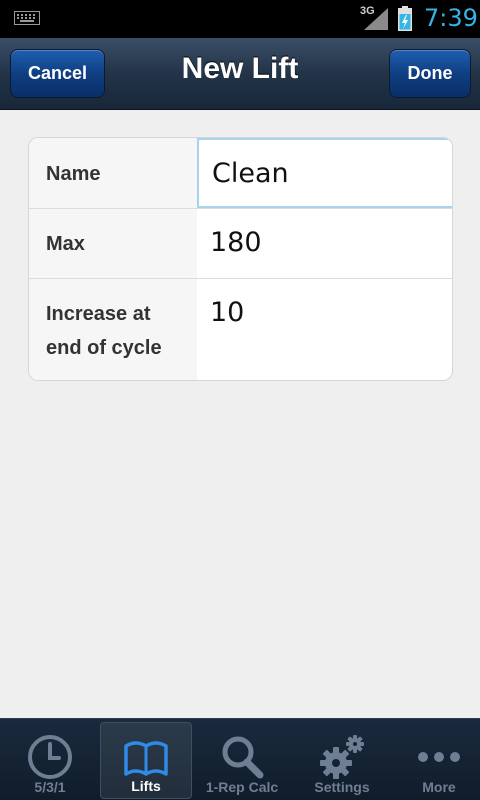 This screenshot has height=800, width=480. What do you see at coordinates (113, 243) in the screenshot?
I see `max-label-cell: Max` at bounding box center [113, 243].